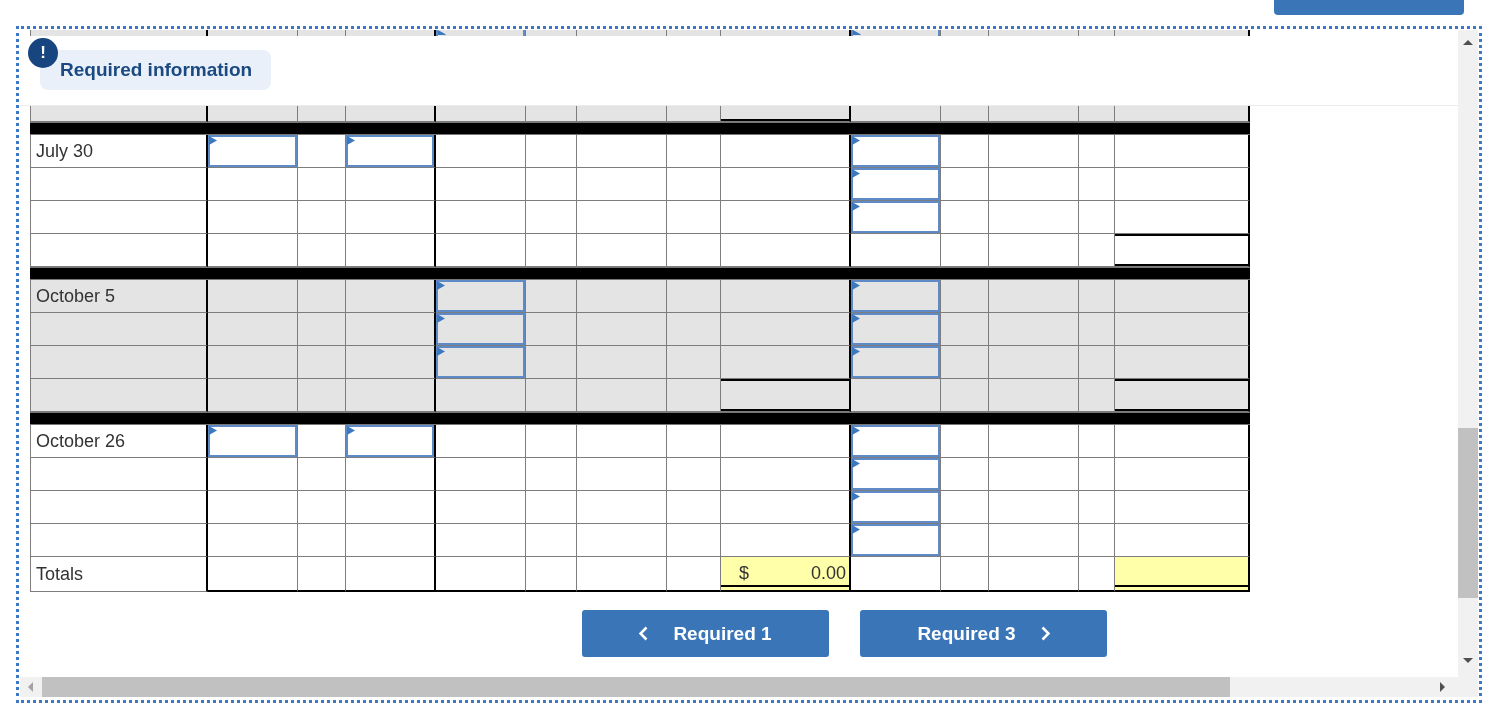 The image size is (1496, 712). Describe the element at coordinates (119, 151) in the screenshot. I see `row-label: July 30` at that location.